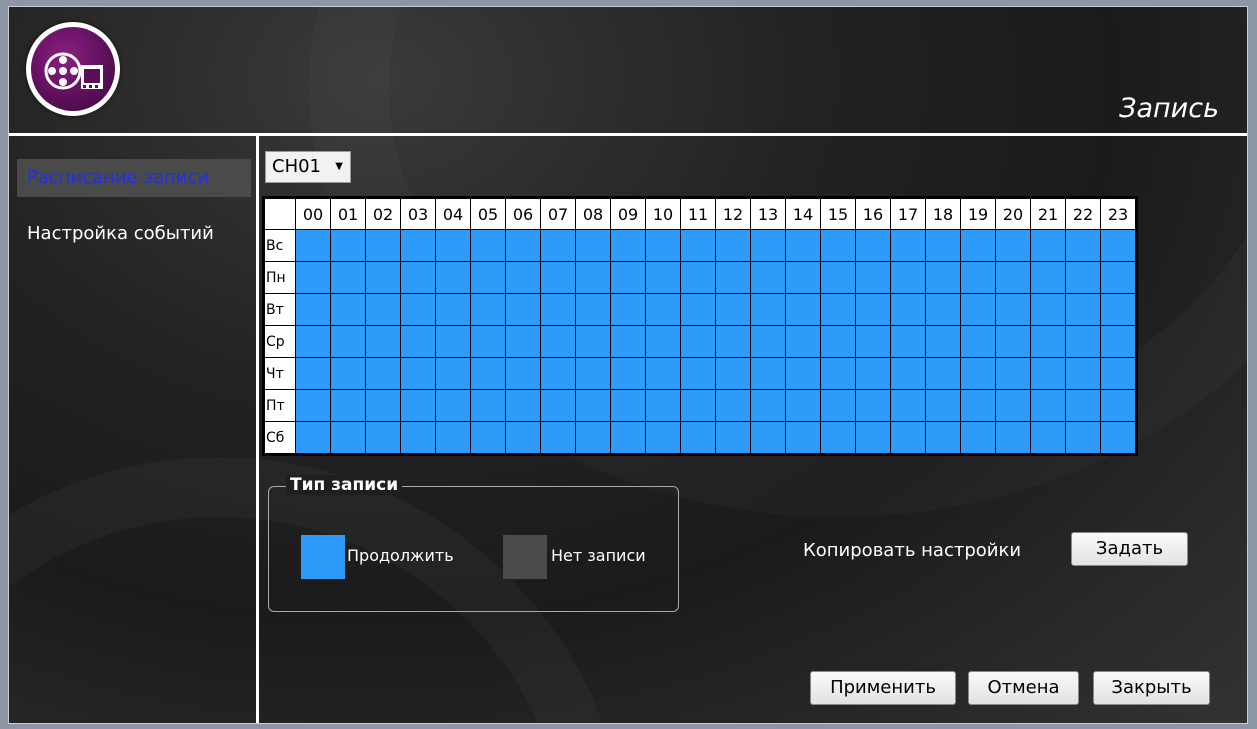 The height and width of the screenshot is (729, 1257). What do you see at coordinates (873, 213) in the screenshot?
I see `hour-header: 16` at bounding box center [873, 213].